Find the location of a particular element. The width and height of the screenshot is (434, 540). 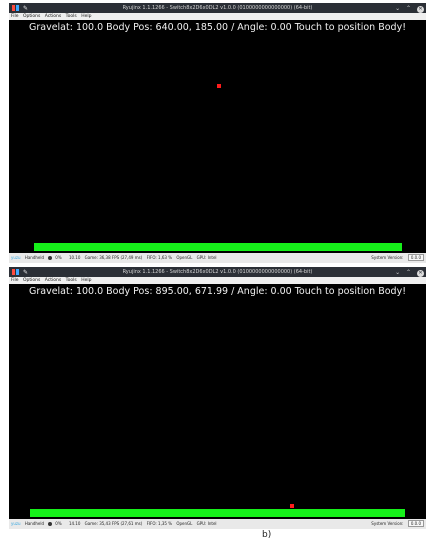

fifo-status: FIFO: 1,35 % is located at coordinates (159, 523).